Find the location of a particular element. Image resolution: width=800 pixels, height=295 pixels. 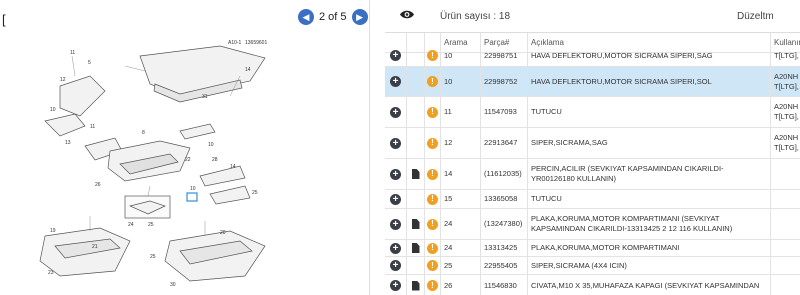

callout: 12 is located at coordinates (63, 80).